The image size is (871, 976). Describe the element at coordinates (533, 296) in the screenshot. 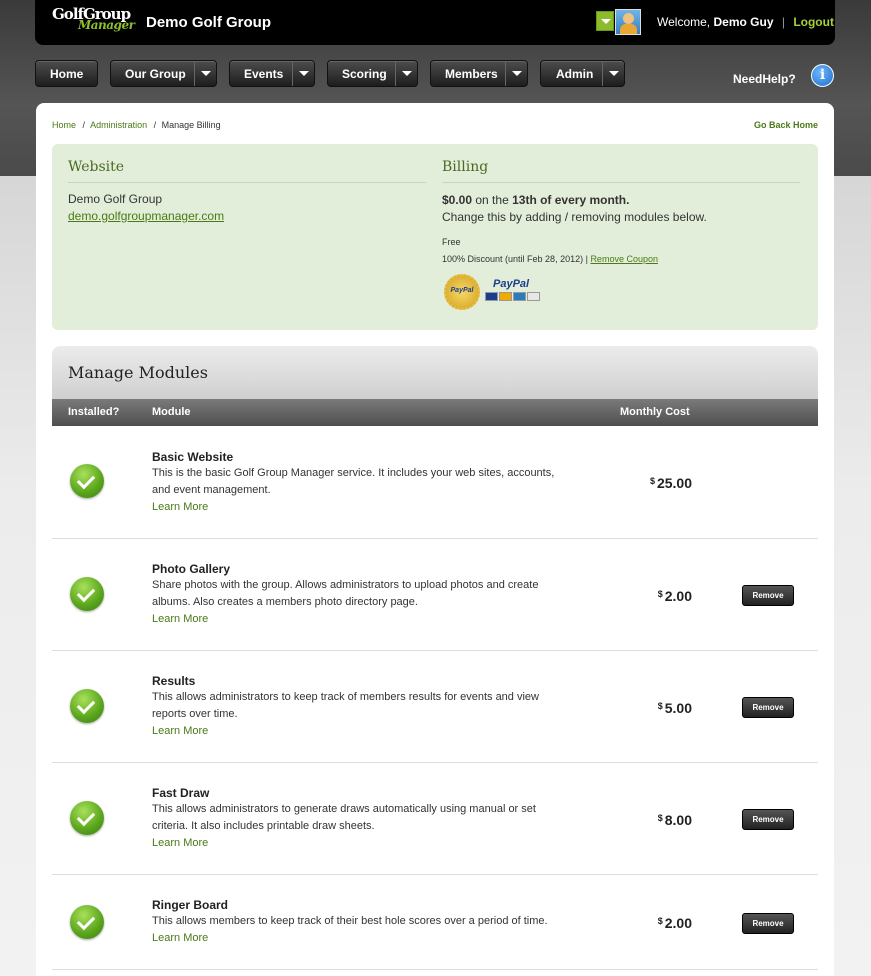

I see `discover-card-icon` at that location.